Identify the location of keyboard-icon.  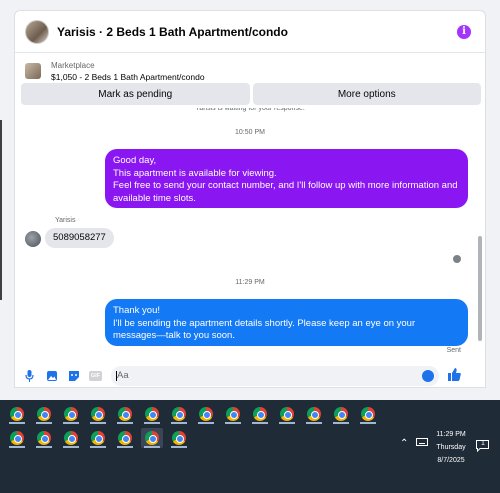
(422, 443).